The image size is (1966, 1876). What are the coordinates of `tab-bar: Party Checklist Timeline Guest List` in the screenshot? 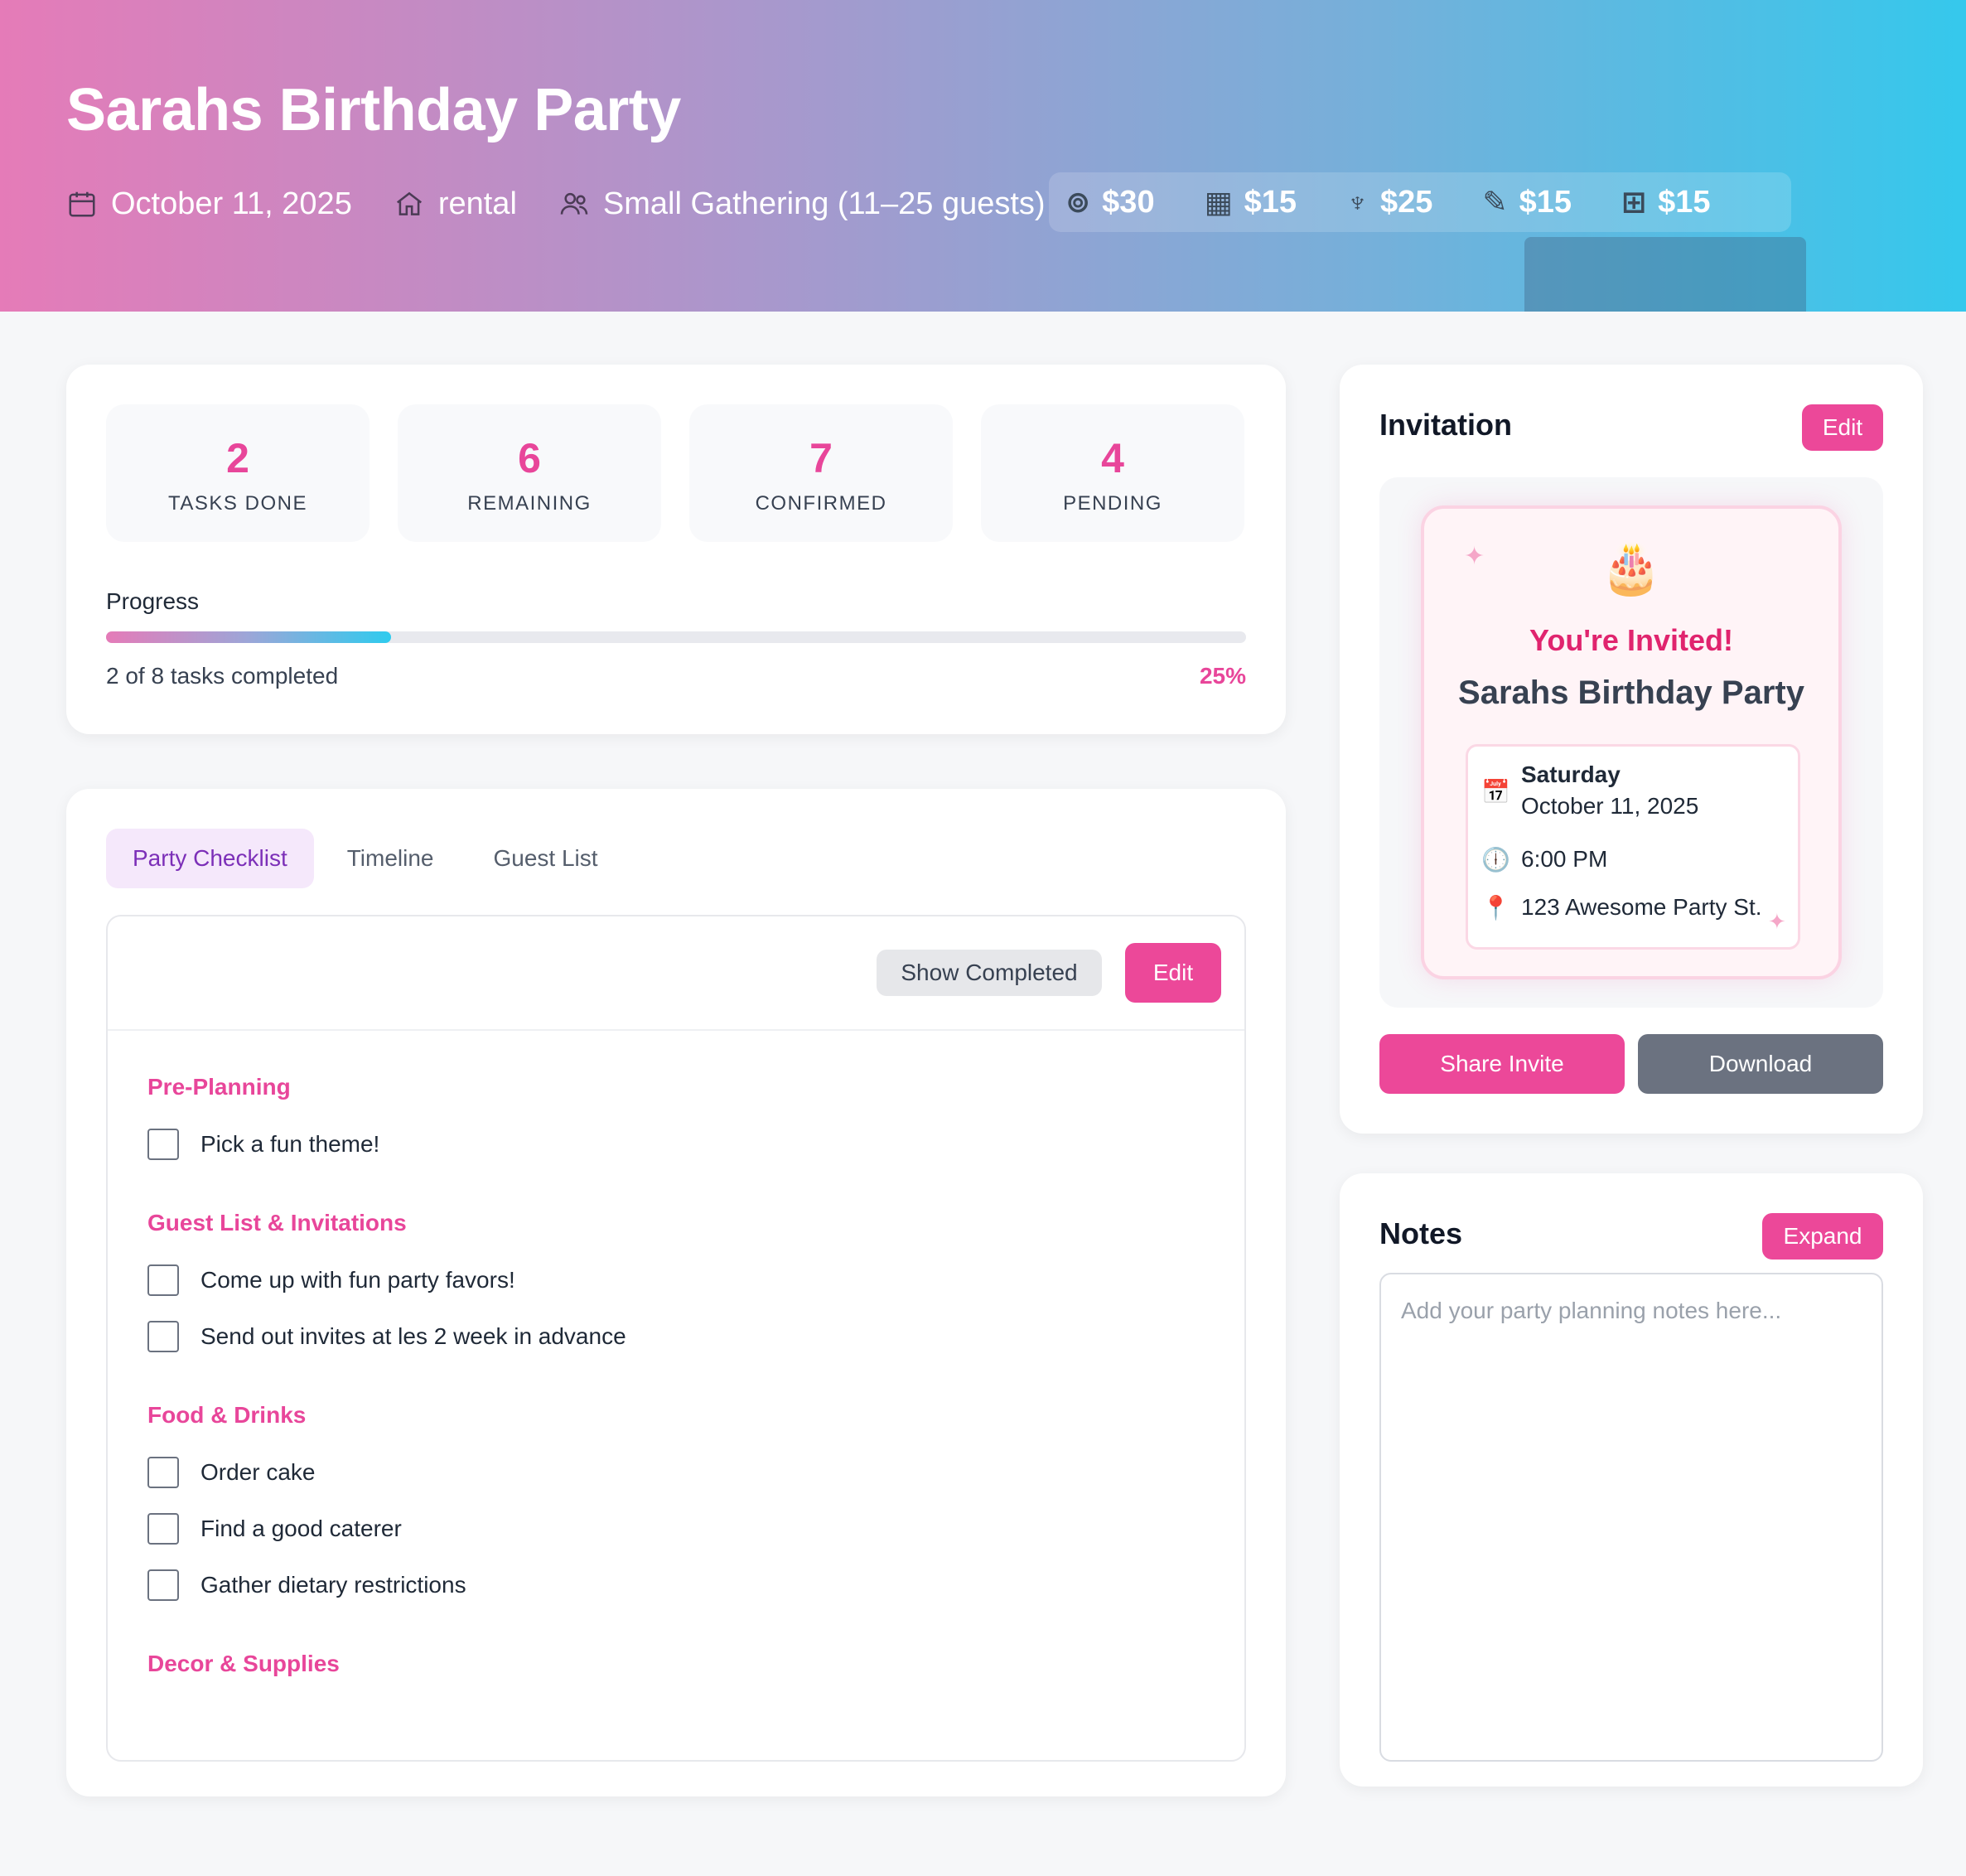 It's located at (368, 858).